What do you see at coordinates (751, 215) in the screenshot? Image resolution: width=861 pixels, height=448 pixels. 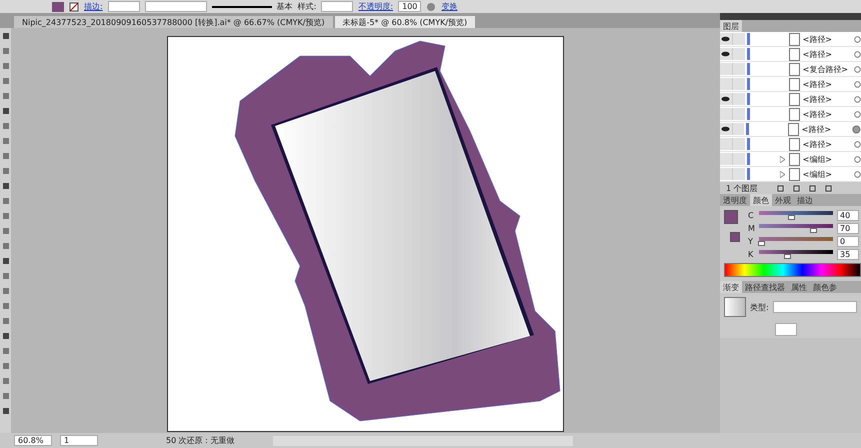 I see `channel-label: C` at bounding box center [751, 215].